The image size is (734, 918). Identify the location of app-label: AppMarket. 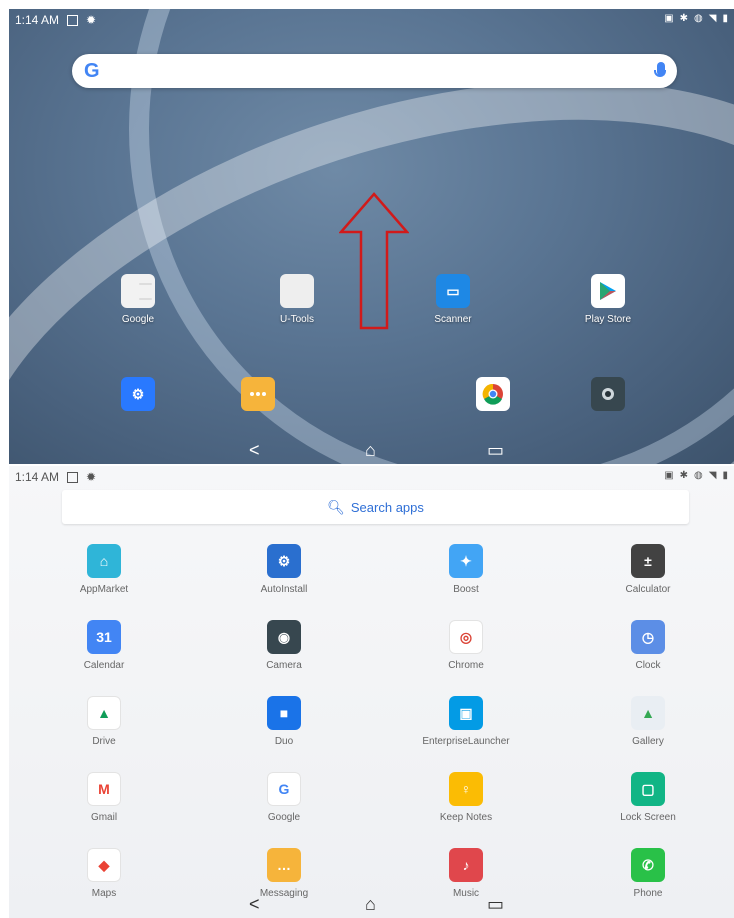
(104, 589).